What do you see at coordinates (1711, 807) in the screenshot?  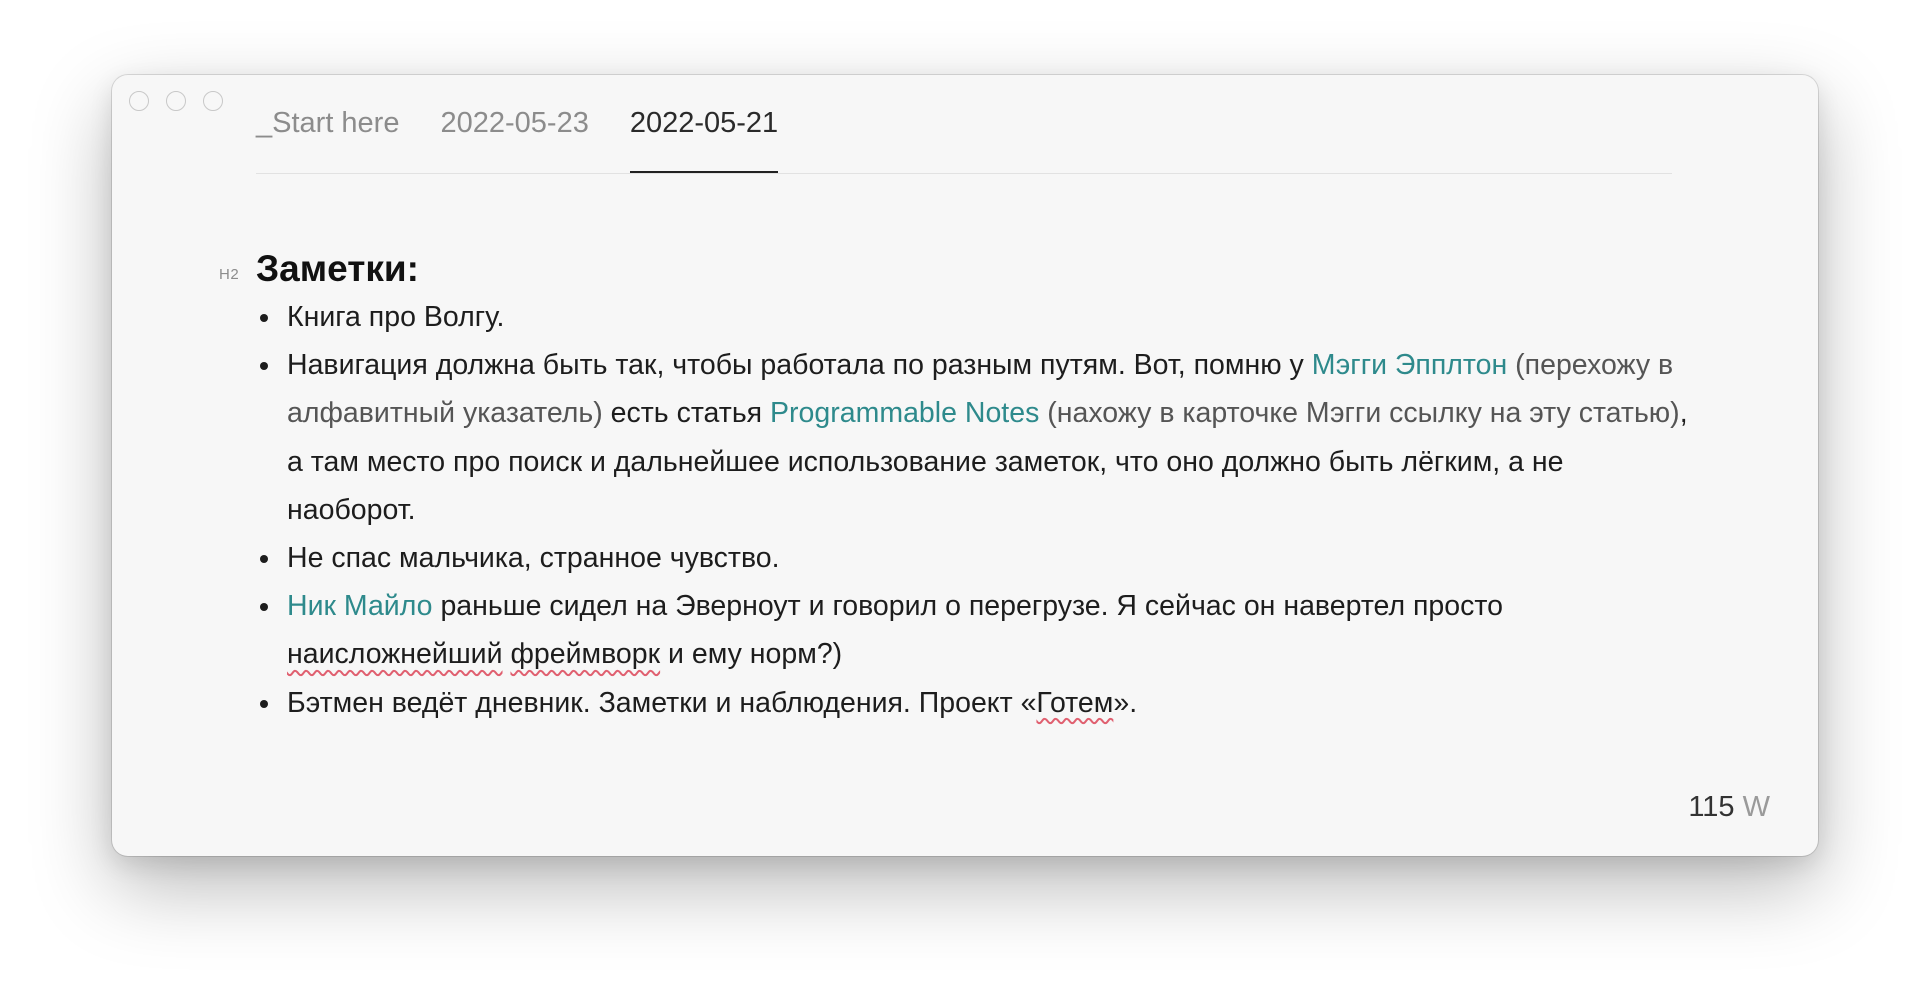 I see `word-count-value: 115` at bounding box center [1711, 807].